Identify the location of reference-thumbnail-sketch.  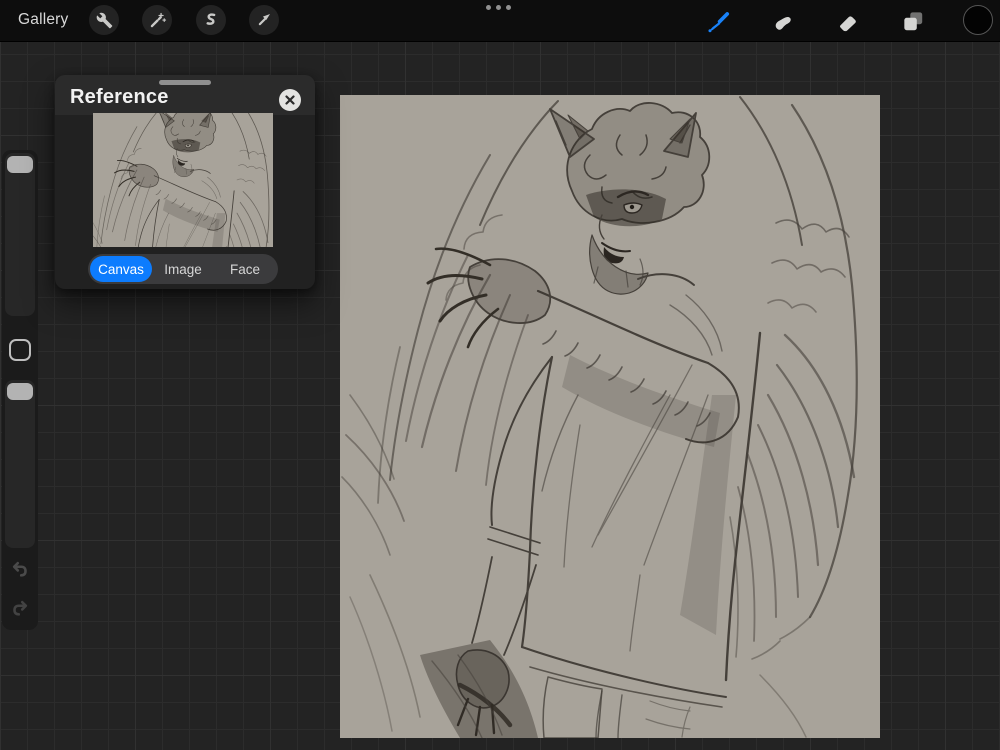
(183, 180).